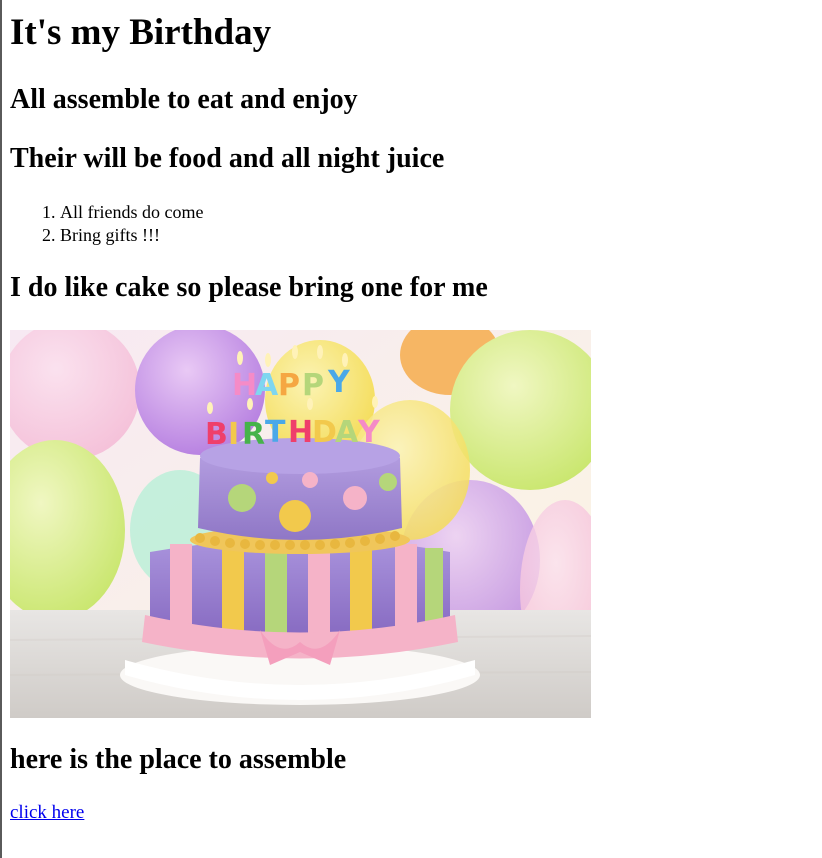 This screenshot has height=858, width=822. I want to click on page-title: It's my Birthday, so click(141, 32).